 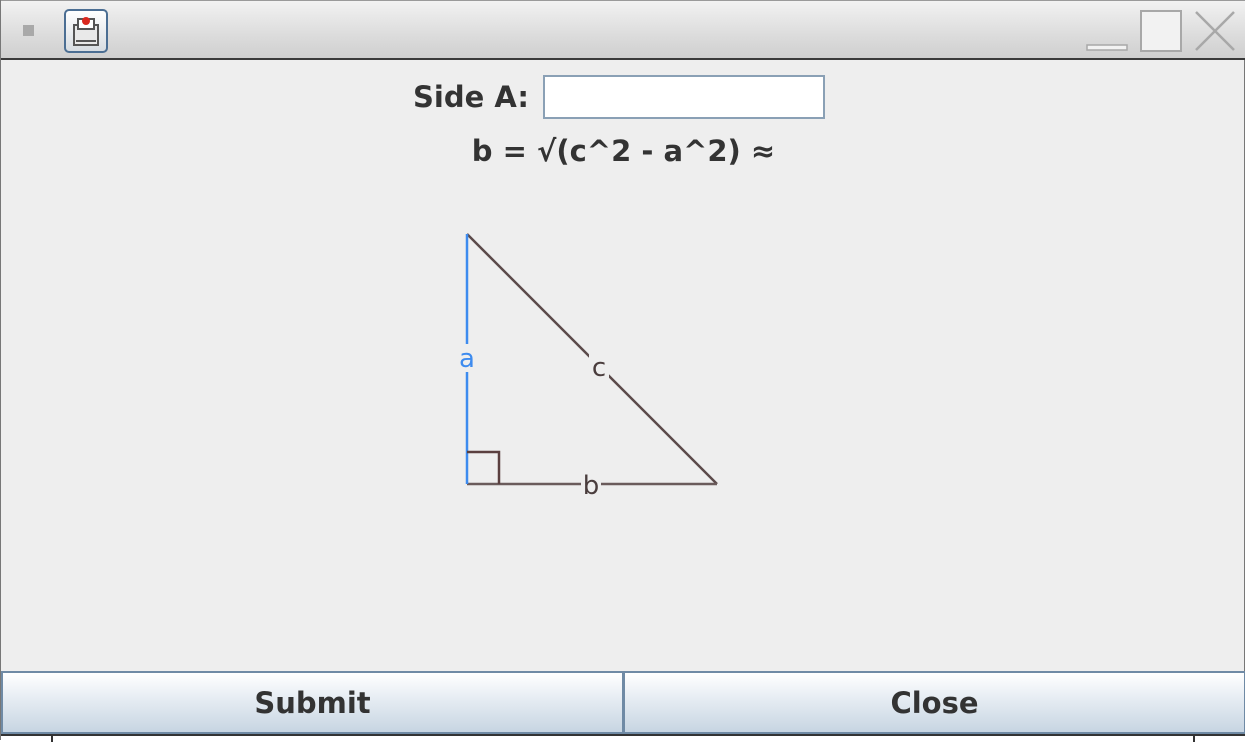 What do you see at coordinates (467, 359) in the screenshot?
I see `side-a-label-text: a` at bounding box center [467, 359].